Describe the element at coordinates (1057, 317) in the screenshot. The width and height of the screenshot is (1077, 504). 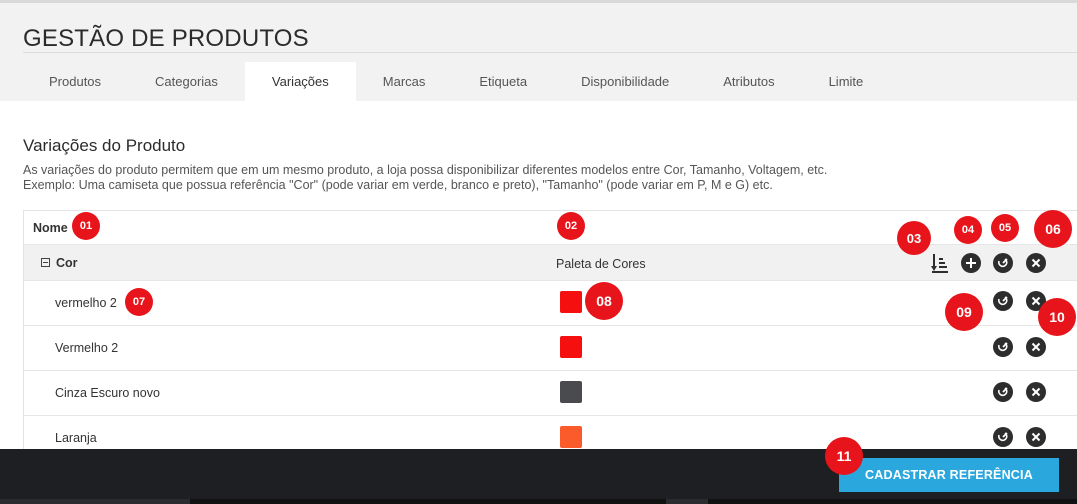
I see `annotation-badge: 10` at that location.